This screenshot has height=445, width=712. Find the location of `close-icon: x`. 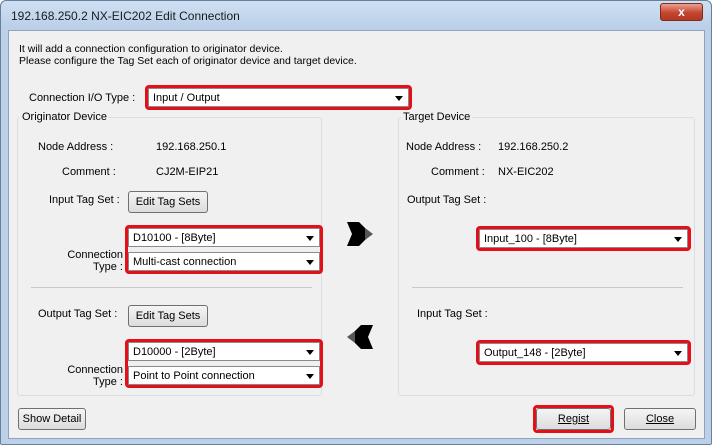

close-icon: x is located at coordinates (681, 12).